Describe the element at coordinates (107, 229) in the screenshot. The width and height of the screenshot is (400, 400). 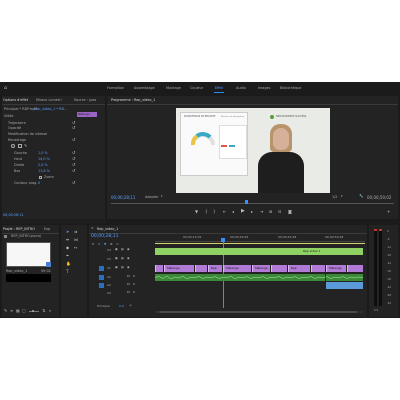
I see `sequence-tab: Rep_video_1` at that location.